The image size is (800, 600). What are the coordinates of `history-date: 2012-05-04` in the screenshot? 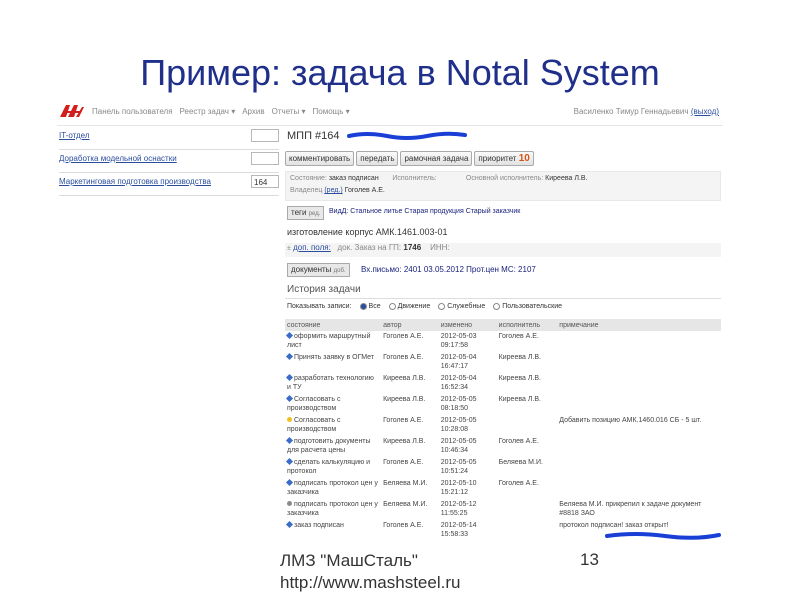 It's located at (458, 357).